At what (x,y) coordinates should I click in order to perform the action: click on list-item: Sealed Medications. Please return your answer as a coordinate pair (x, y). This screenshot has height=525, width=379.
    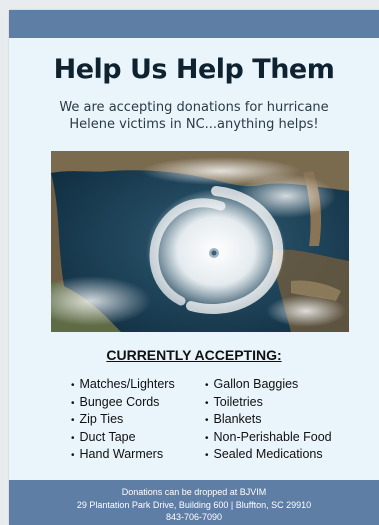
    Looking at the image, I should click on (268, 455).